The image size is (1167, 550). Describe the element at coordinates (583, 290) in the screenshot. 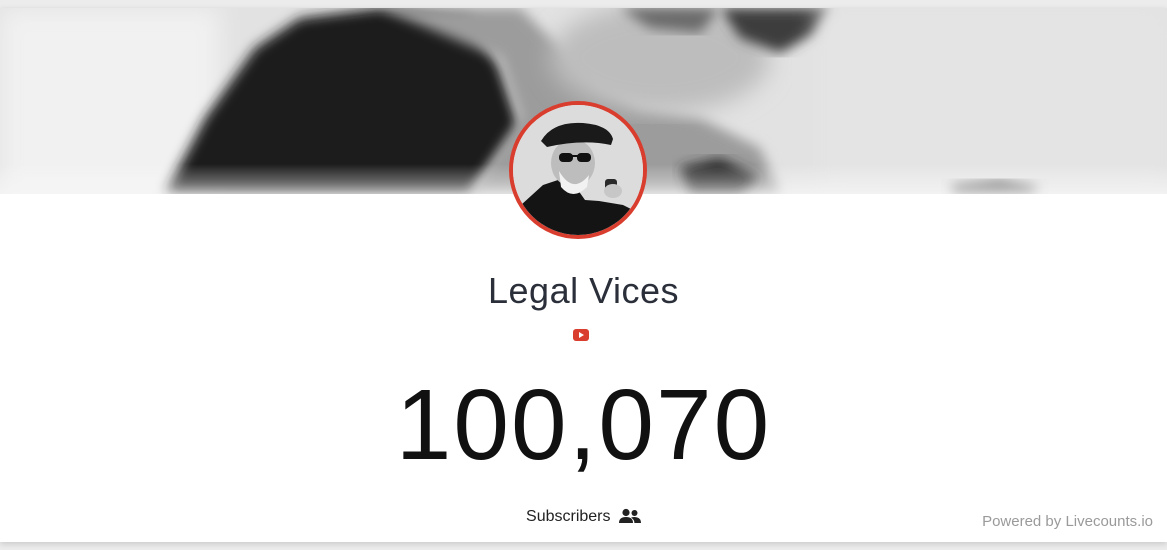

I see `channel-name: Legal Vices` at that location.